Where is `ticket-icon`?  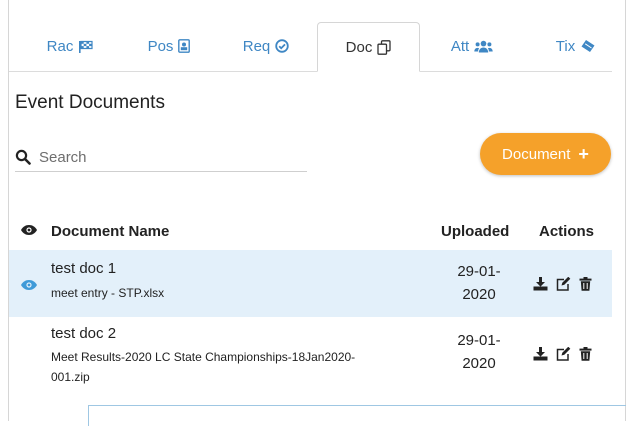 ticket-icon is located at coordinates (588, 46).